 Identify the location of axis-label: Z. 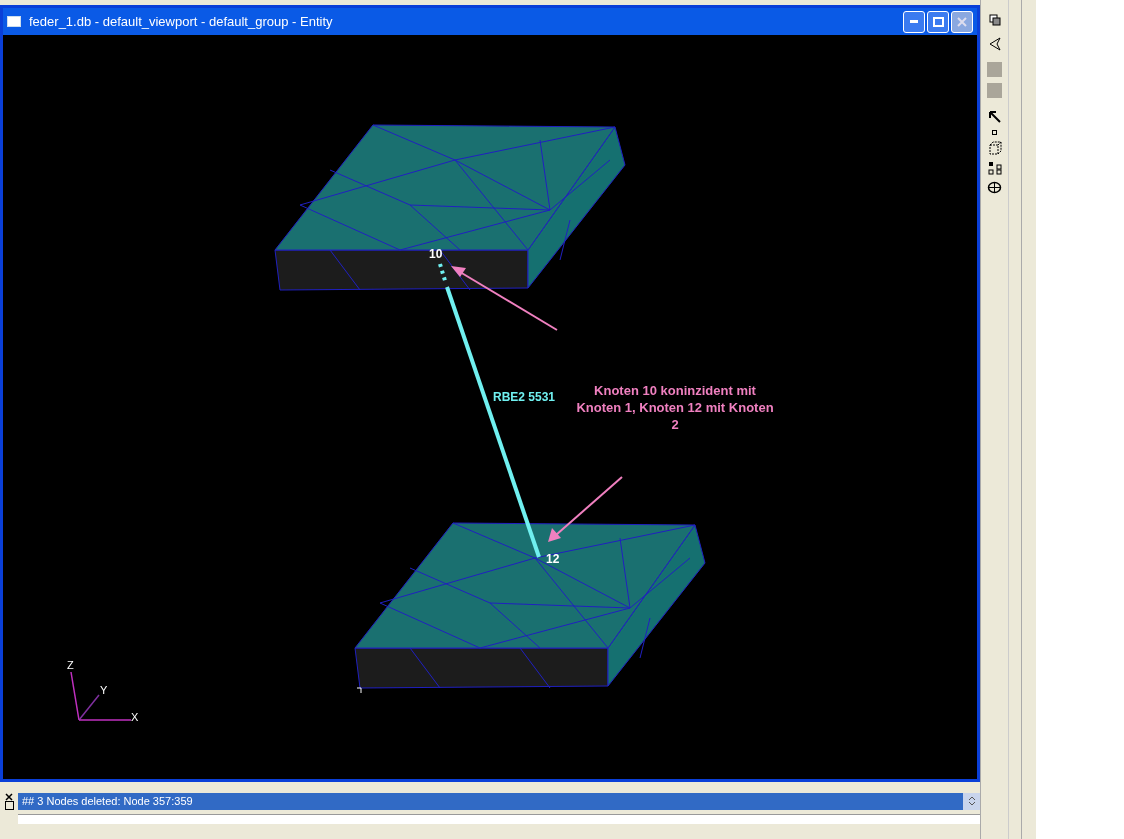
(70, 665).